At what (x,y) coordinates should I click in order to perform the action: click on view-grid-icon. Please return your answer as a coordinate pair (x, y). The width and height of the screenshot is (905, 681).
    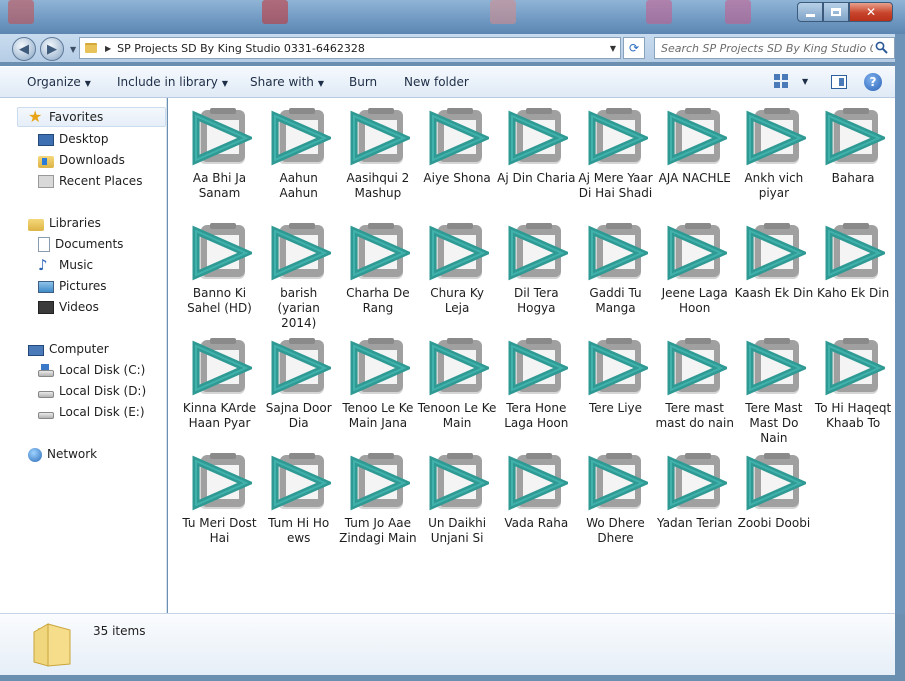
    Looking at the image, I should click on (781, 81).